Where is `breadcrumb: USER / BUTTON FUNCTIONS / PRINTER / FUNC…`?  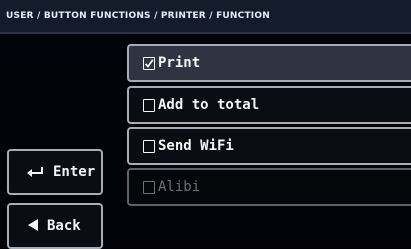
breadcrumb: USER / BUTTON FUNCTIONS / PRINTER / FUNC… is located at coordinates (138, 16).